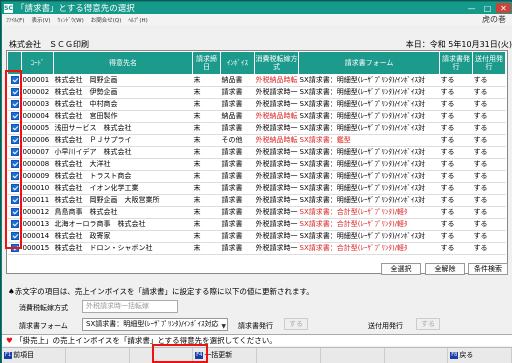 Image resolution: width=512 pixels, height=363 pixels. Describe the element at coordinates (369, 63) in the screenshot. I see `col-form: 請求書フォーム` at that location.